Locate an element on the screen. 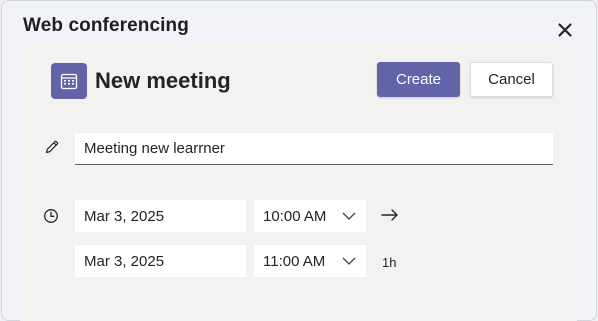 Image resolution: width=598 pixels, height=321 pixels. close-button is located at coordinates (565, 30).